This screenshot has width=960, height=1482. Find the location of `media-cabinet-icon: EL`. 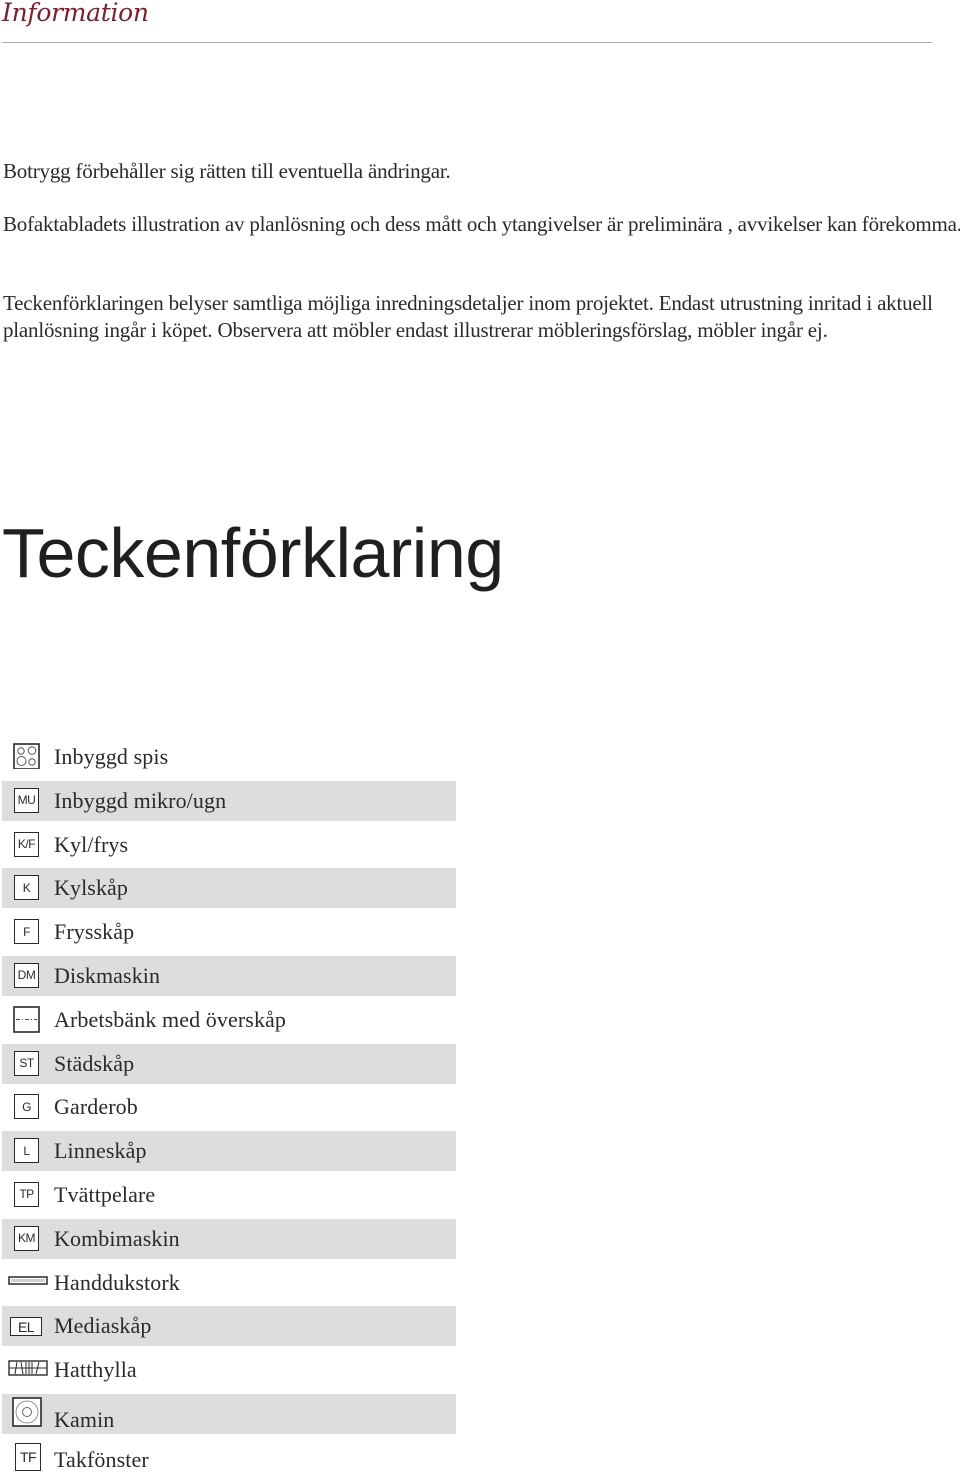

media-cabinet-icon: EL is located at coordinates (26, 1327).